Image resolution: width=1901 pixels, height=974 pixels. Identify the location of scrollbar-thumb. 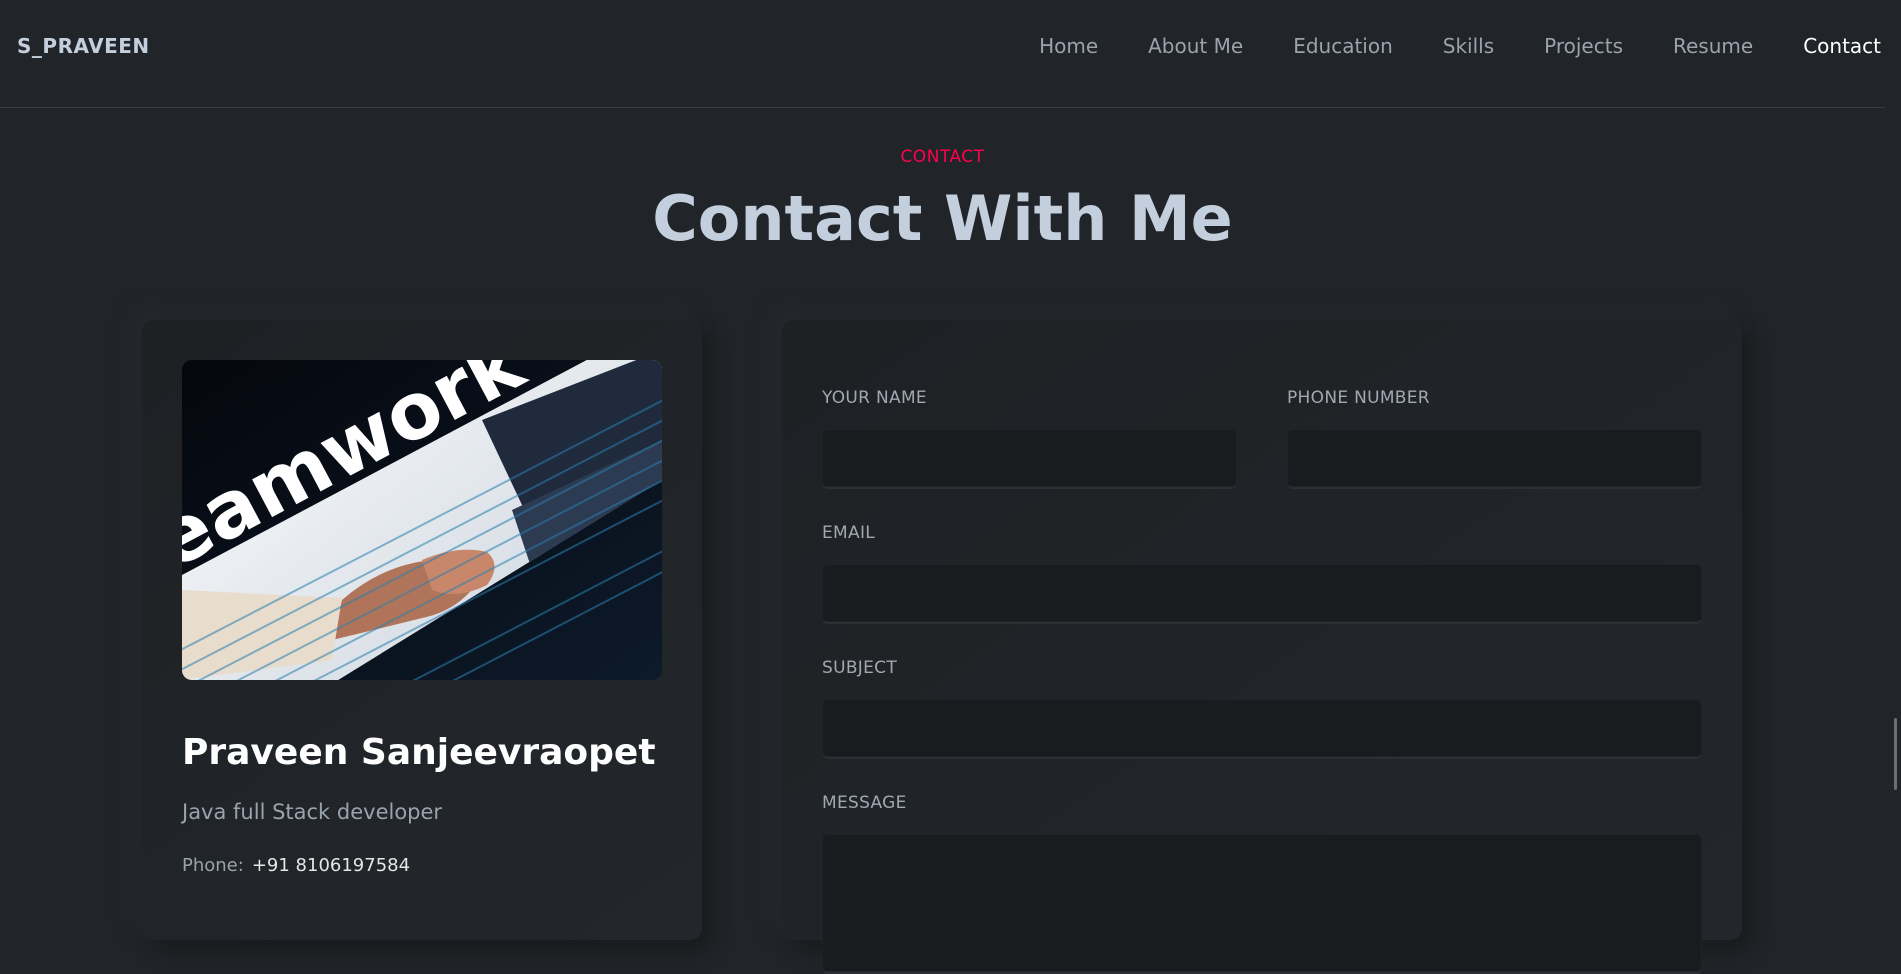
(1895, 754).